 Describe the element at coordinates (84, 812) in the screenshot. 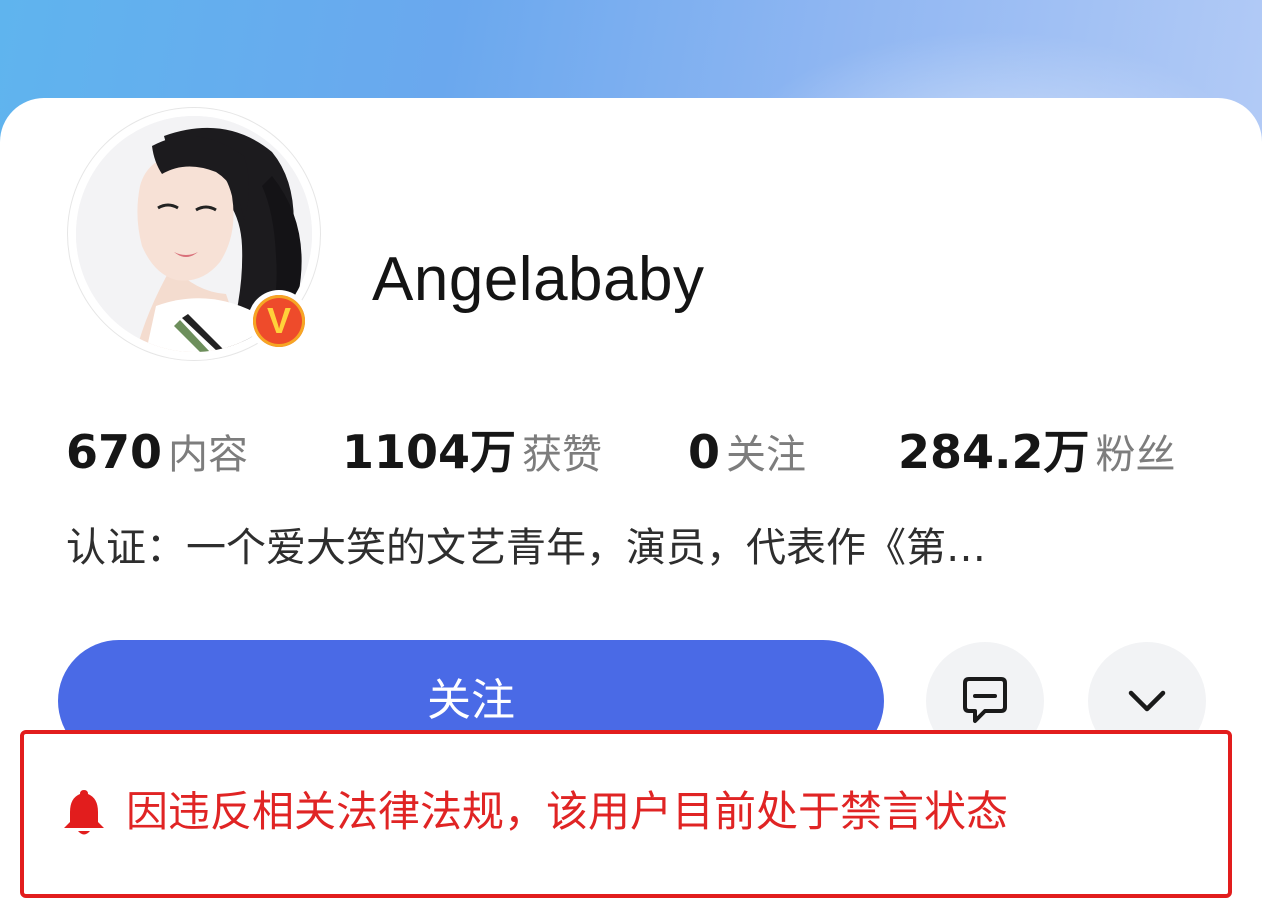

I see `bell-icon` at that location.